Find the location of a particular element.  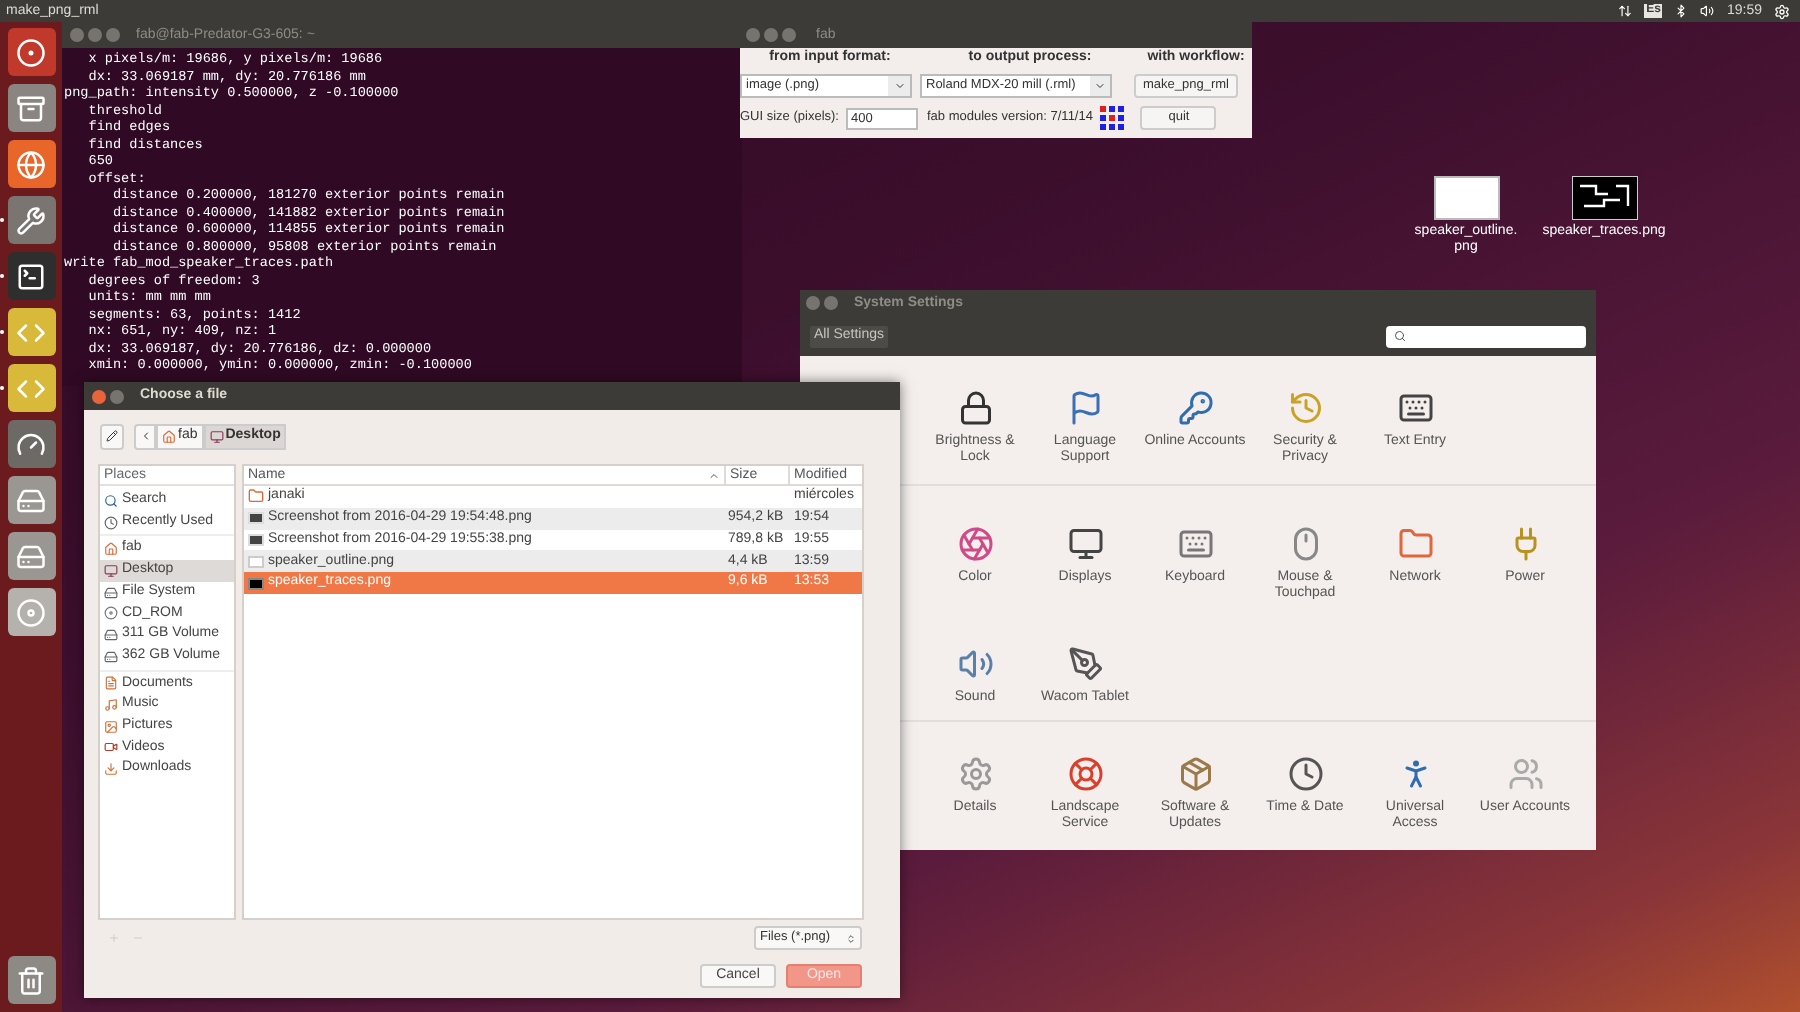

key-icon is located at coordinates (1195, 408).